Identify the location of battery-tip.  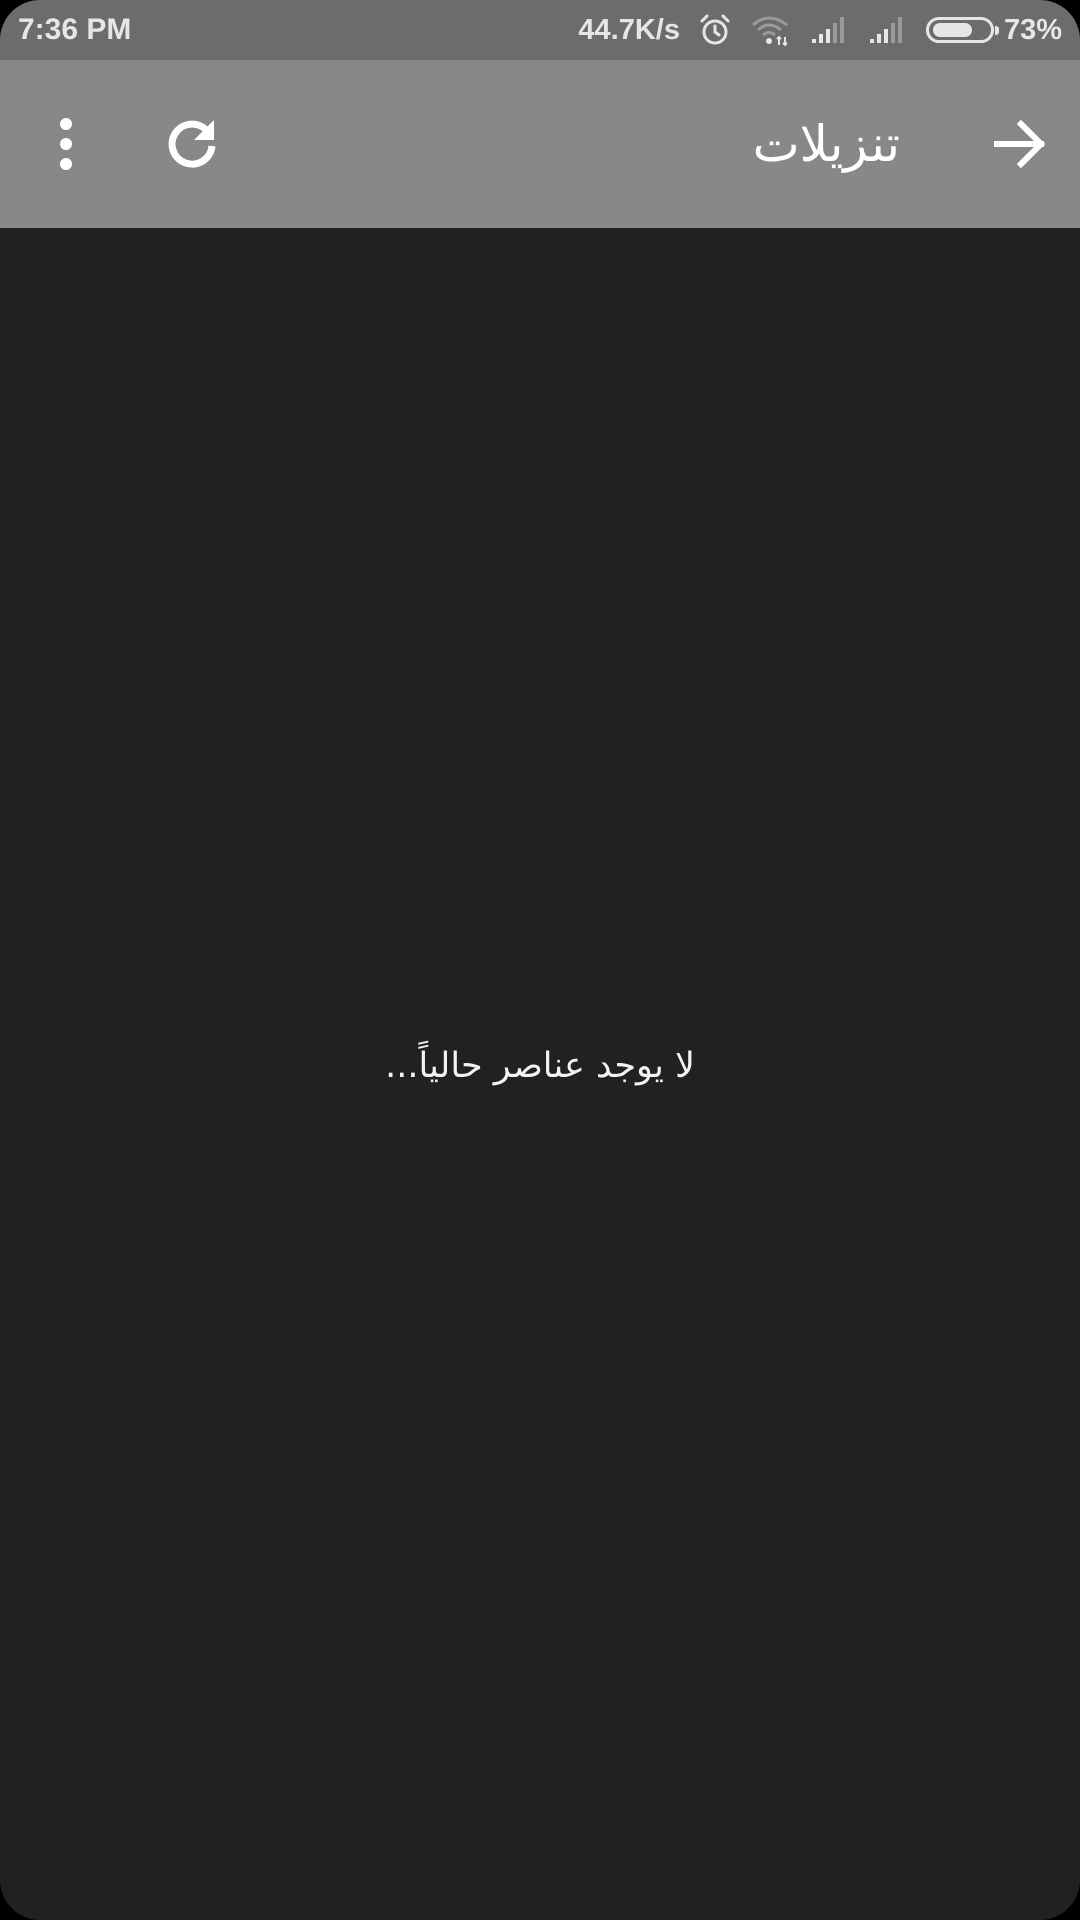
(996, 30).